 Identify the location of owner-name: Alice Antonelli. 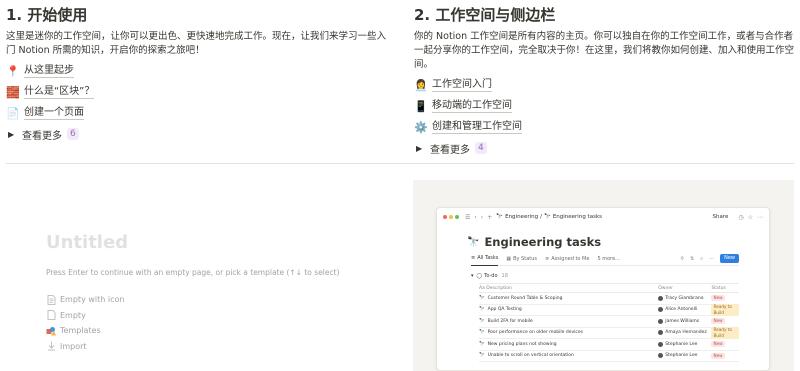
(681, 310).